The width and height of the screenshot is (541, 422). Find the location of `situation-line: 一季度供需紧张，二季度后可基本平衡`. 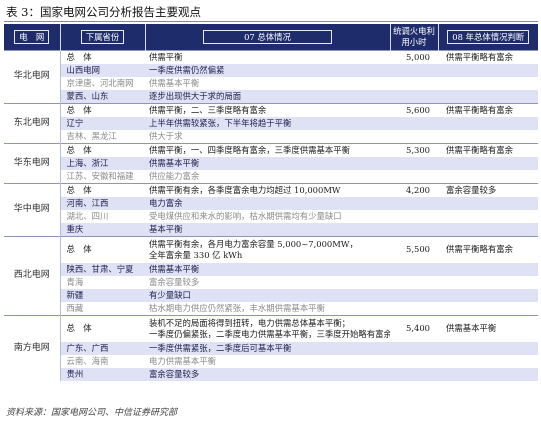

situation-line: 一季度供需紧张，二季度后可基本平衡 is located at coordinates (220, 347).